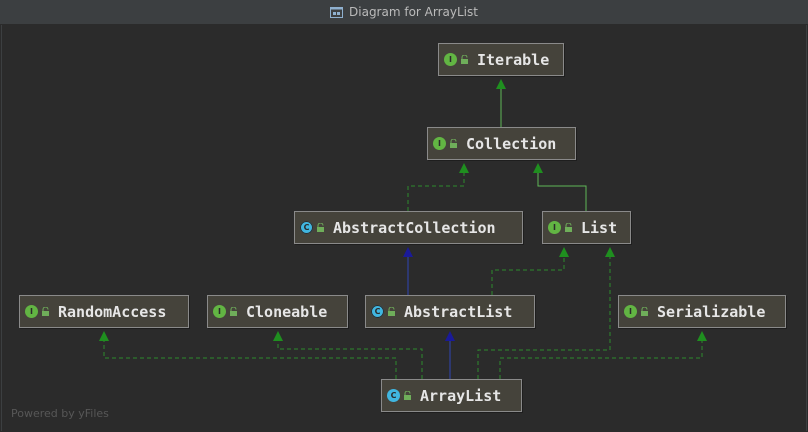 This screenshot has height=432, width=808. I want to click on class-icon: C, so click(393, 395).